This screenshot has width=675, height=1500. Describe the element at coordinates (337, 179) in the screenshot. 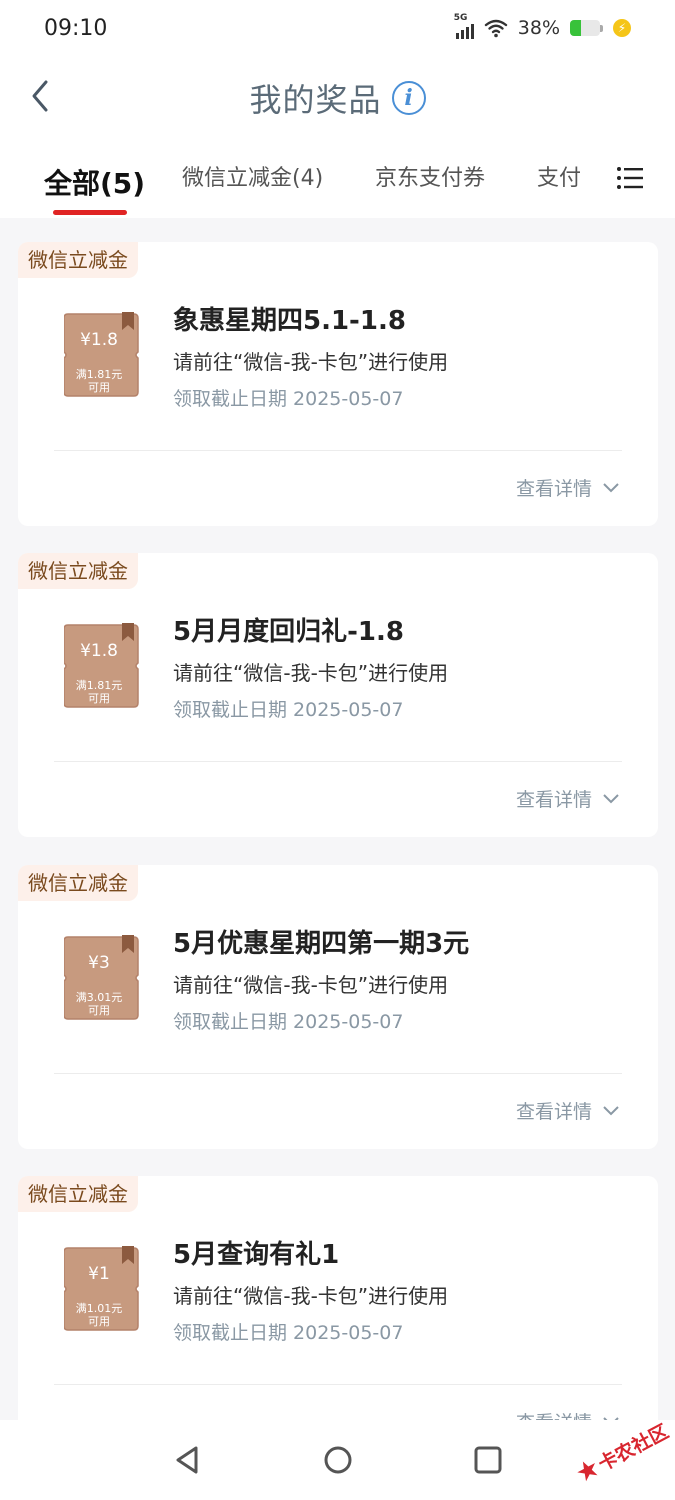

I see `tab-bar: 全部(5) 微信立减金(4) 京东支付券 支付` at that location.